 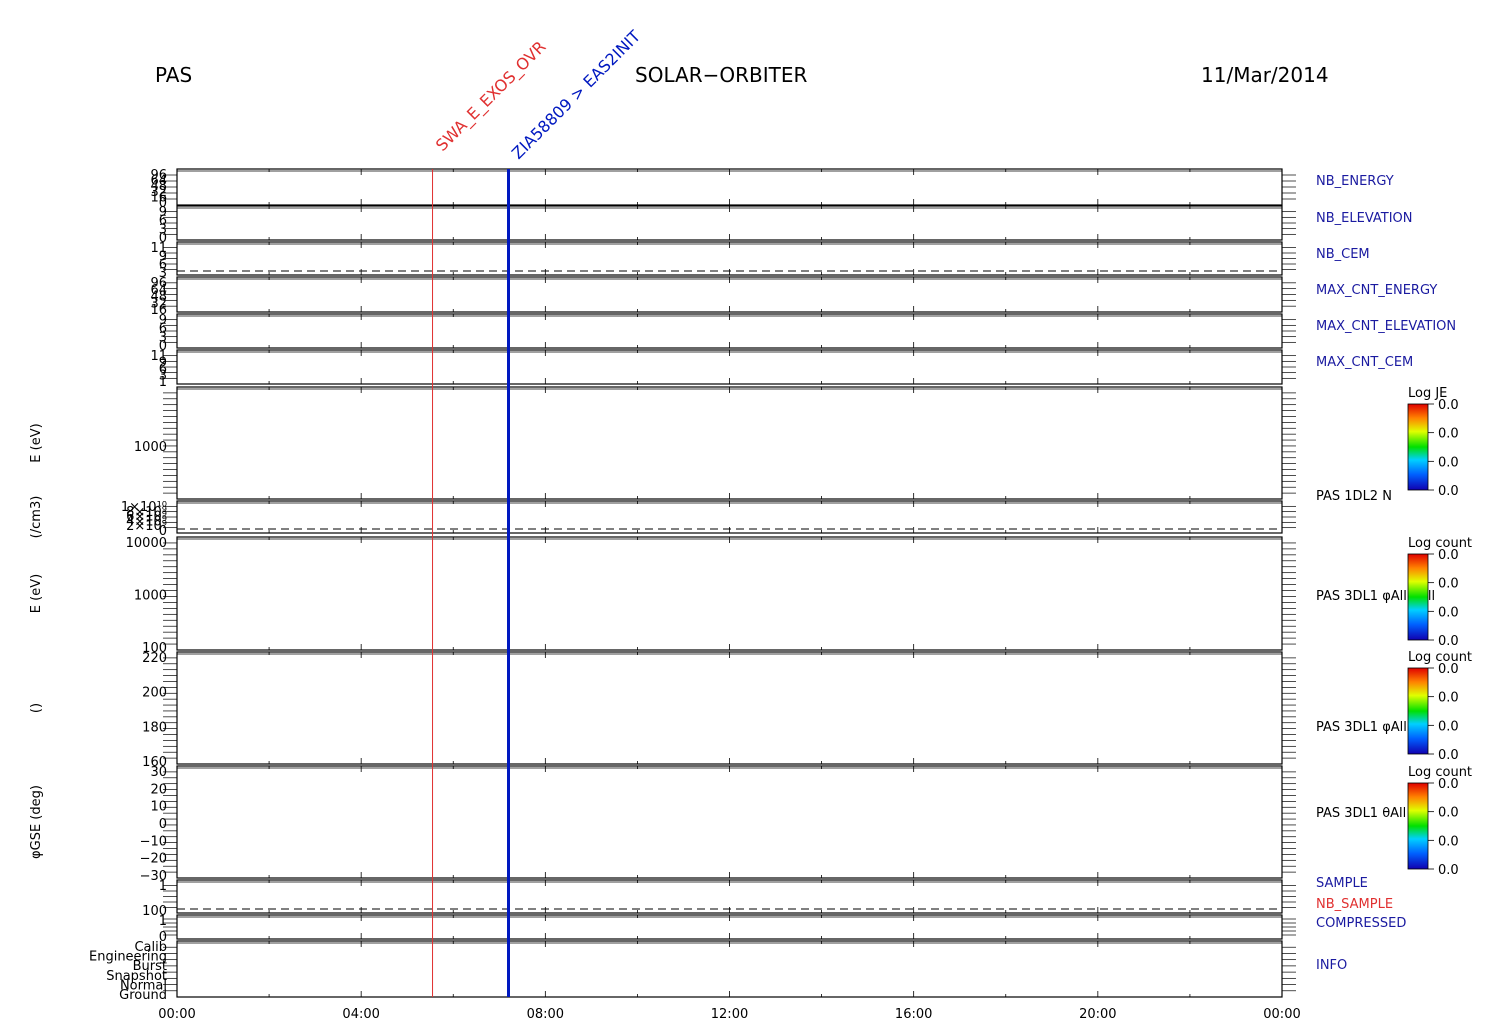 What do you see at coordinates (1361, 727) in the screenshot?
I see `panel-right-label: PAS 3DL1 φAll` at bounding box center [1361, 727].